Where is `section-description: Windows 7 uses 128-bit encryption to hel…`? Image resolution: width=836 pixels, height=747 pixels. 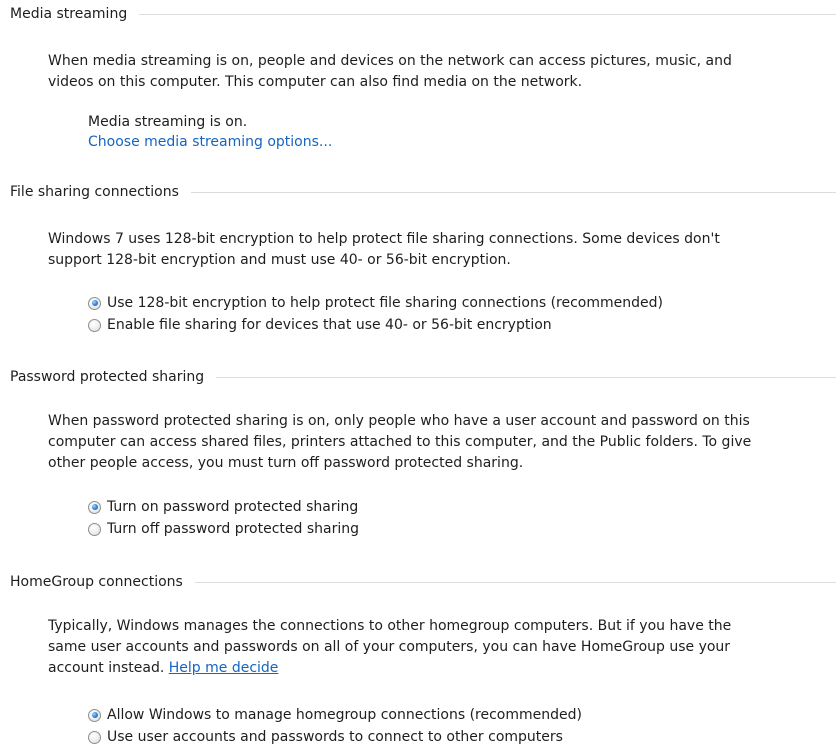
section-description: Windows 7 uses 128-bit encryption to hel… is located at coordinates (442, 250).